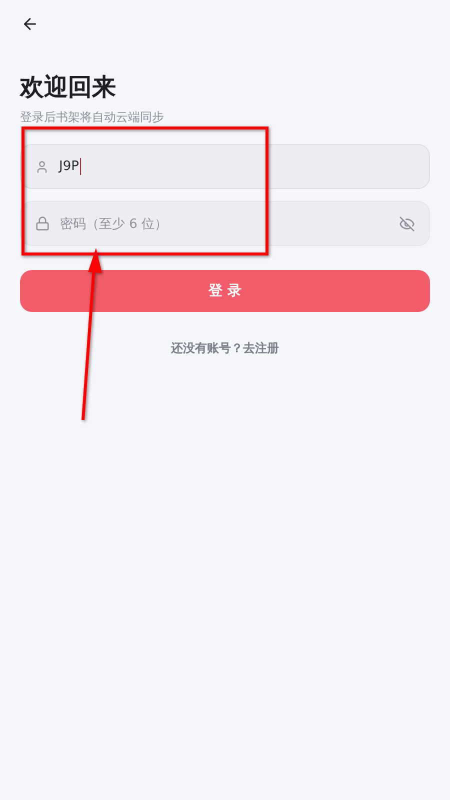 The image size is (450, 800). Describe the element at coordinates (68, 87) in the screenshot. I see `page-title: 欢迎回来` at that location.